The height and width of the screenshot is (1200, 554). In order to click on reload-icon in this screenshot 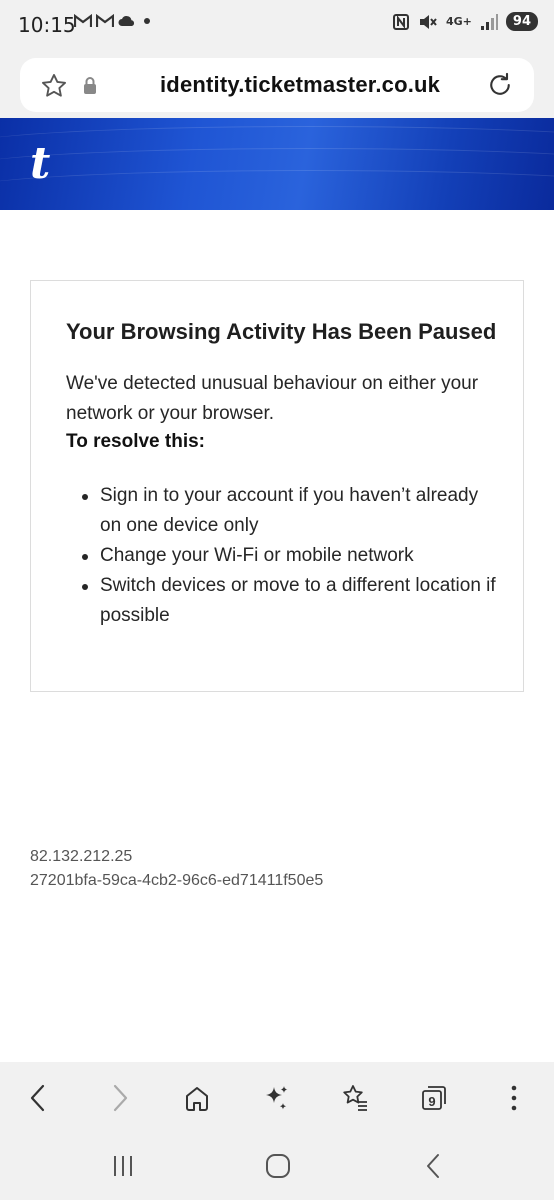, I will do `click(500, 85)`.